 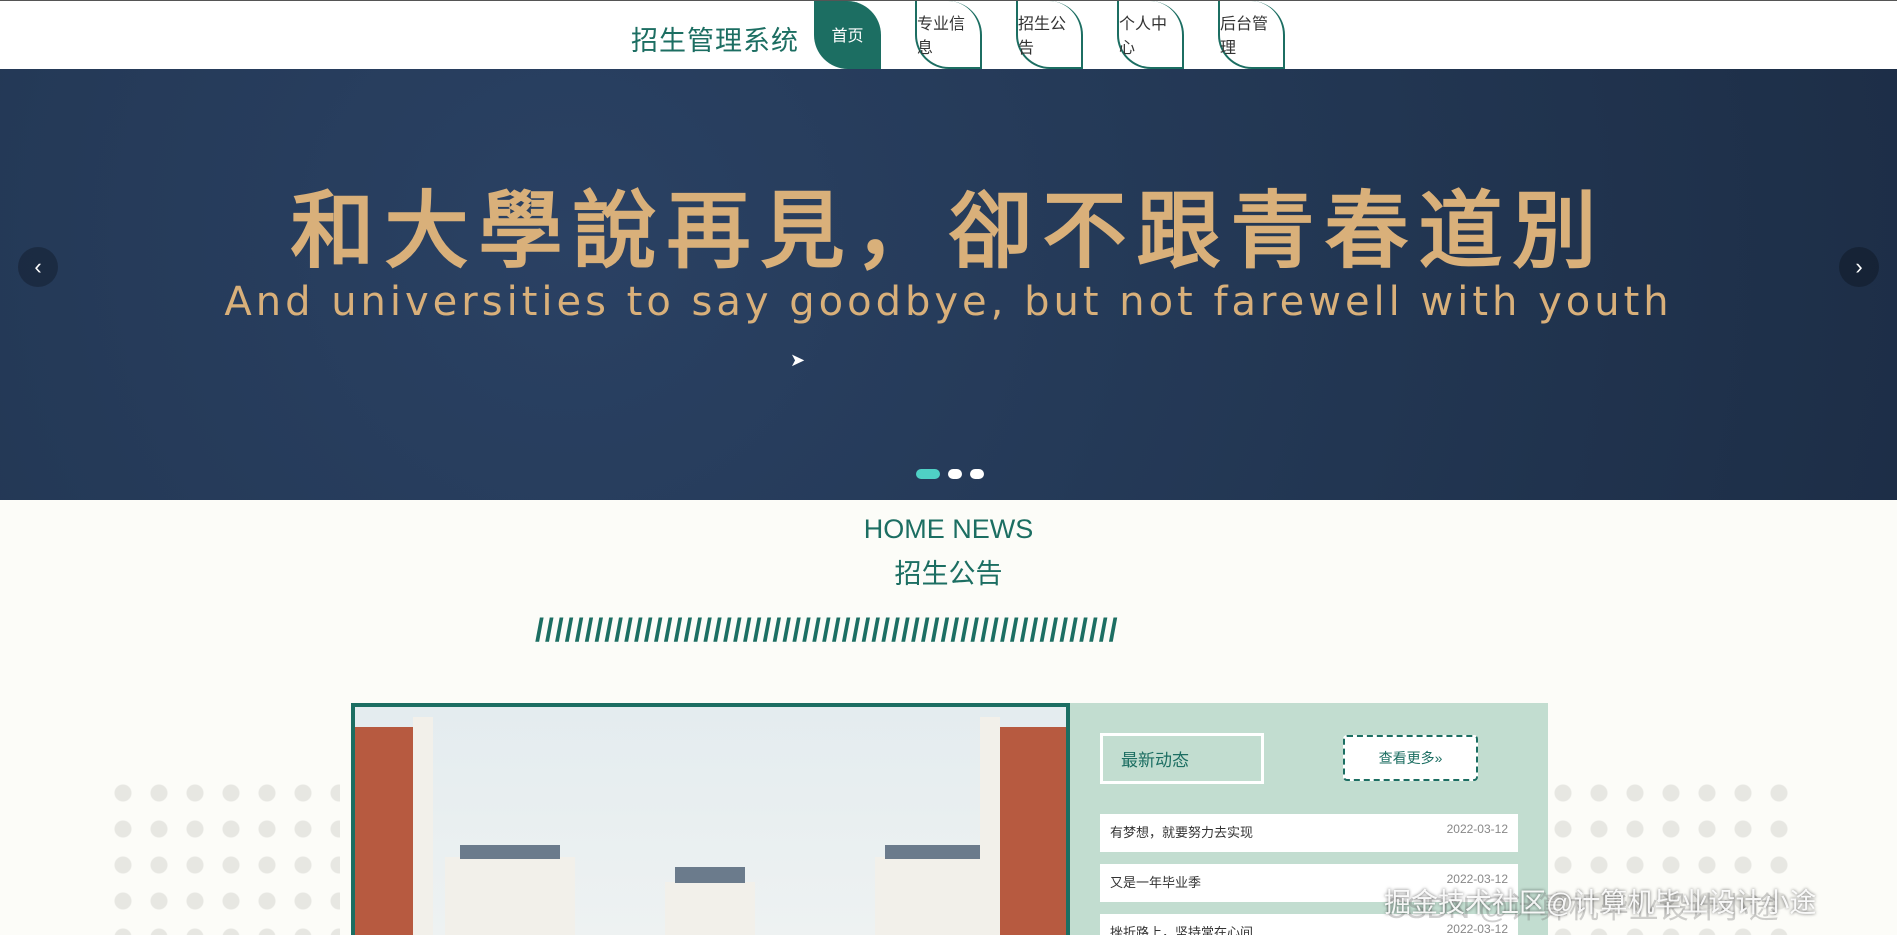 I want to click on carousel-next-button: ›, so click(x=1859, y=267).